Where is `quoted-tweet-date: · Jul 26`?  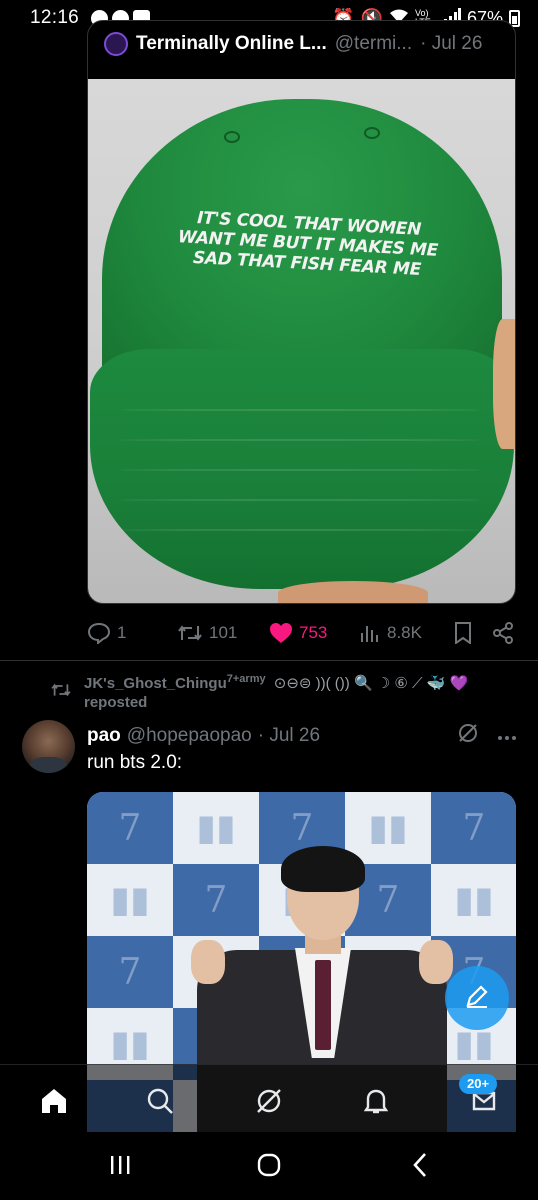
quoted-tweet-date: · Jul 26 is located at coordinates (451, 43).